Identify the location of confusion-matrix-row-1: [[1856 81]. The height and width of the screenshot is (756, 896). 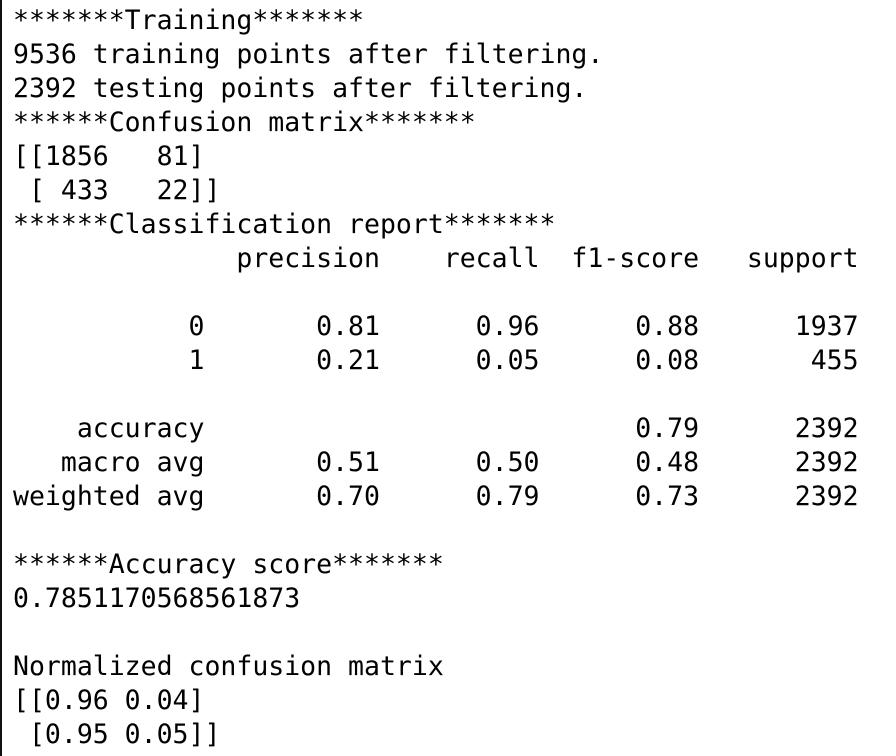
(109, 156).